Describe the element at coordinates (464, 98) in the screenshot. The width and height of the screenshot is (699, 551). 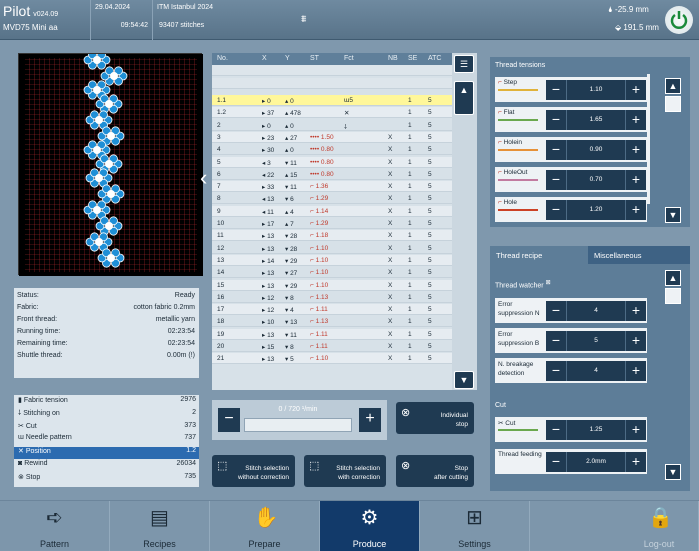
I see `scroll-up-button: ▲` at that location.